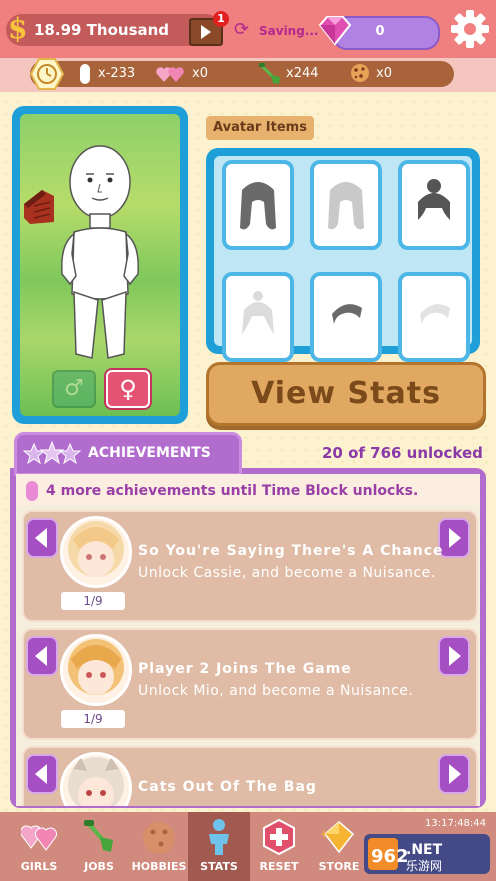  I want to click on dollar-icon: $, so click(18, 28).